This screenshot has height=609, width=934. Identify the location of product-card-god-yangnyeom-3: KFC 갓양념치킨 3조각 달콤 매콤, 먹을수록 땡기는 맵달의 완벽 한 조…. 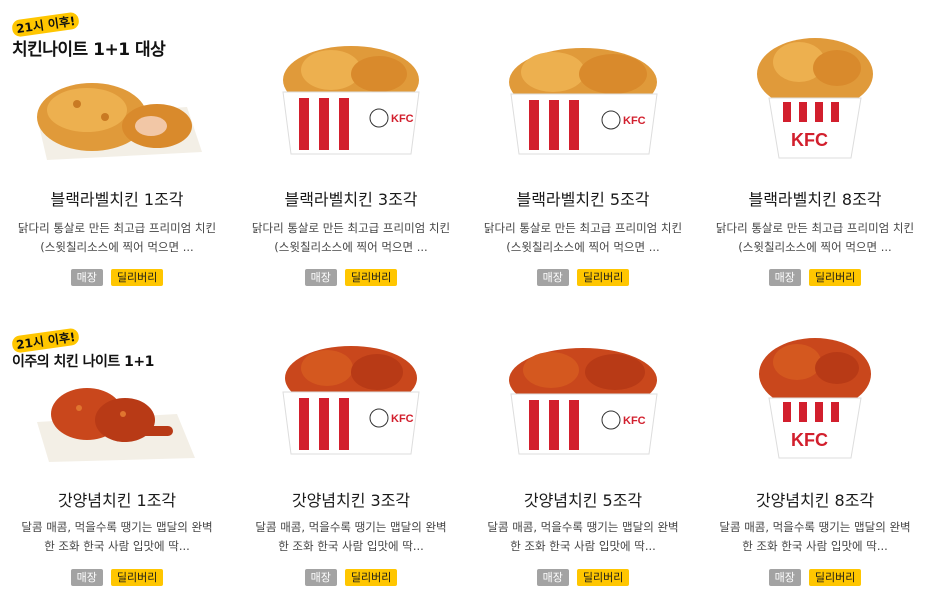
(351, 454).